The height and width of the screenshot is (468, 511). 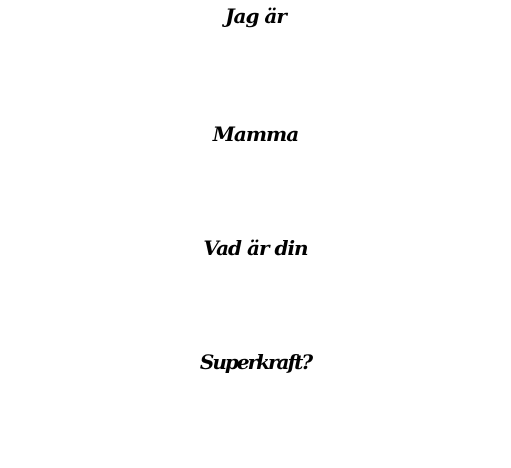 I want to click on text-line-4: Superkraft?, so click(x=256, y=362).